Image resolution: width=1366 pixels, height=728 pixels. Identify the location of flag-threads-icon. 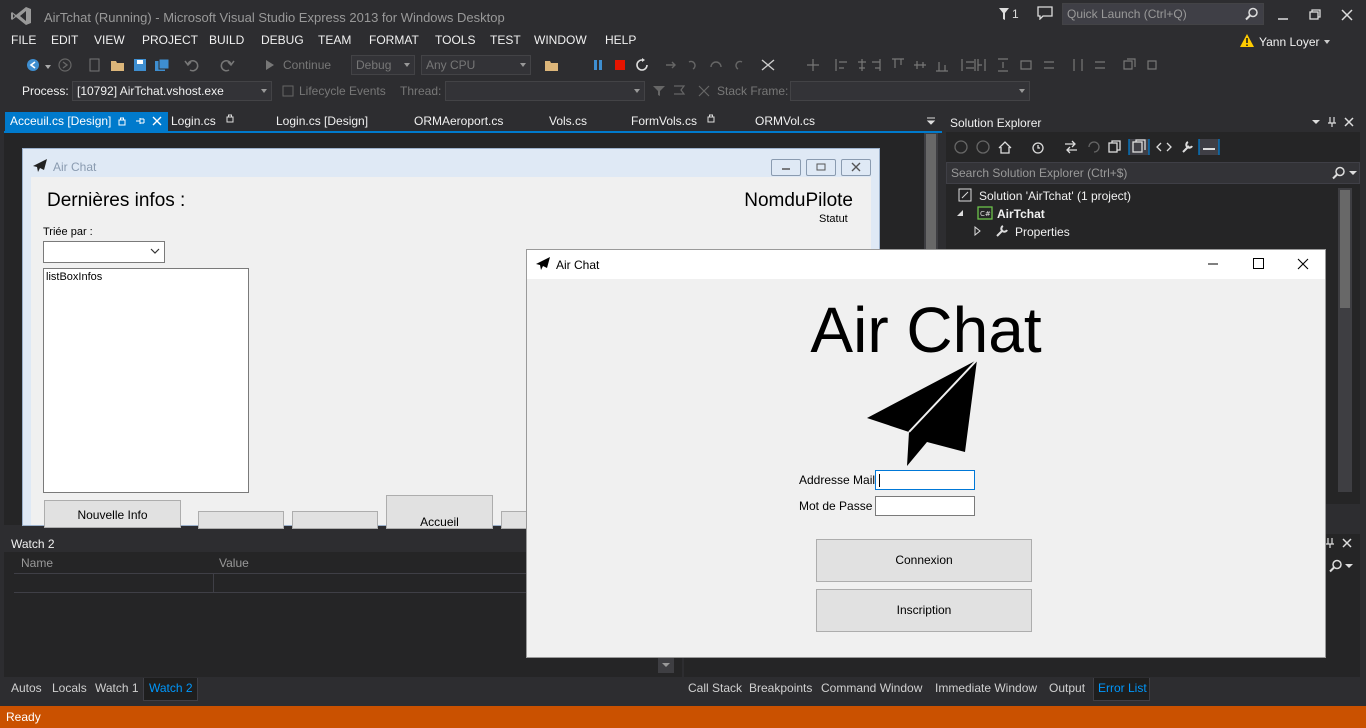
(679, 91).